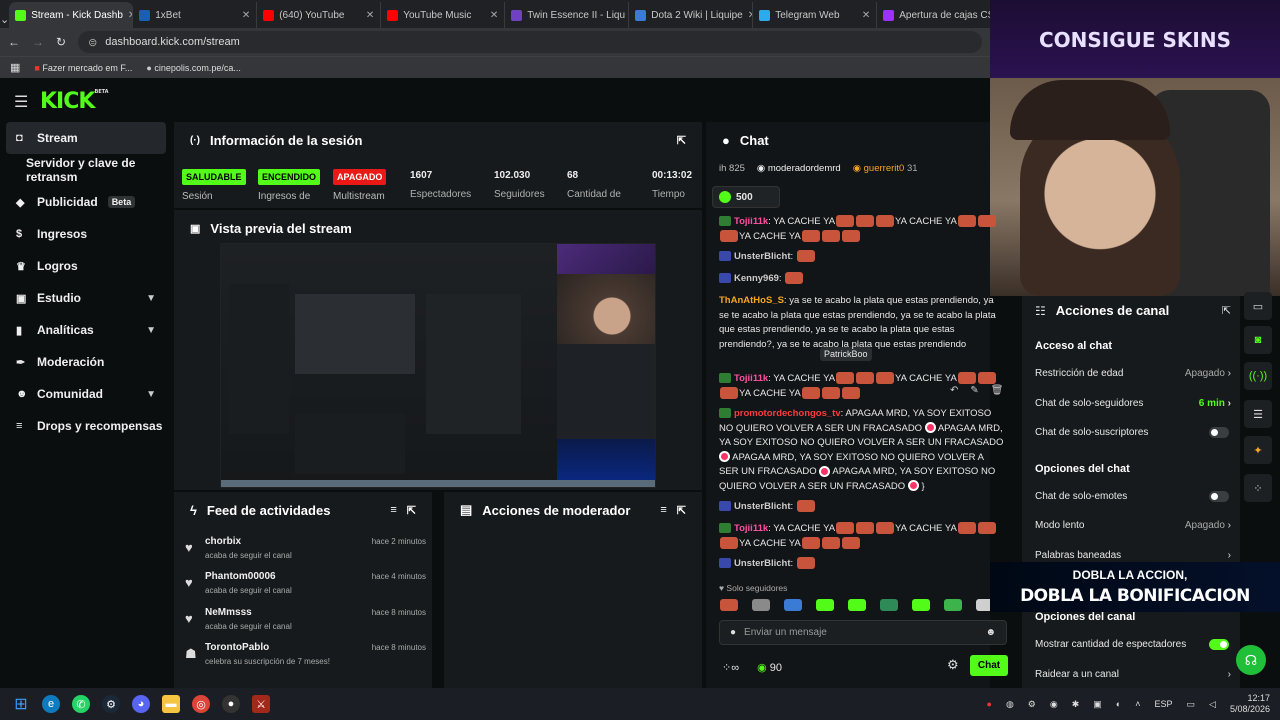 The width and height of the screenshot is (1280, 720). What do you see at coordinates (237, 647) in the screenshot?
I see `feed-username: TorontoPablo` at bounding box center [237, 647].